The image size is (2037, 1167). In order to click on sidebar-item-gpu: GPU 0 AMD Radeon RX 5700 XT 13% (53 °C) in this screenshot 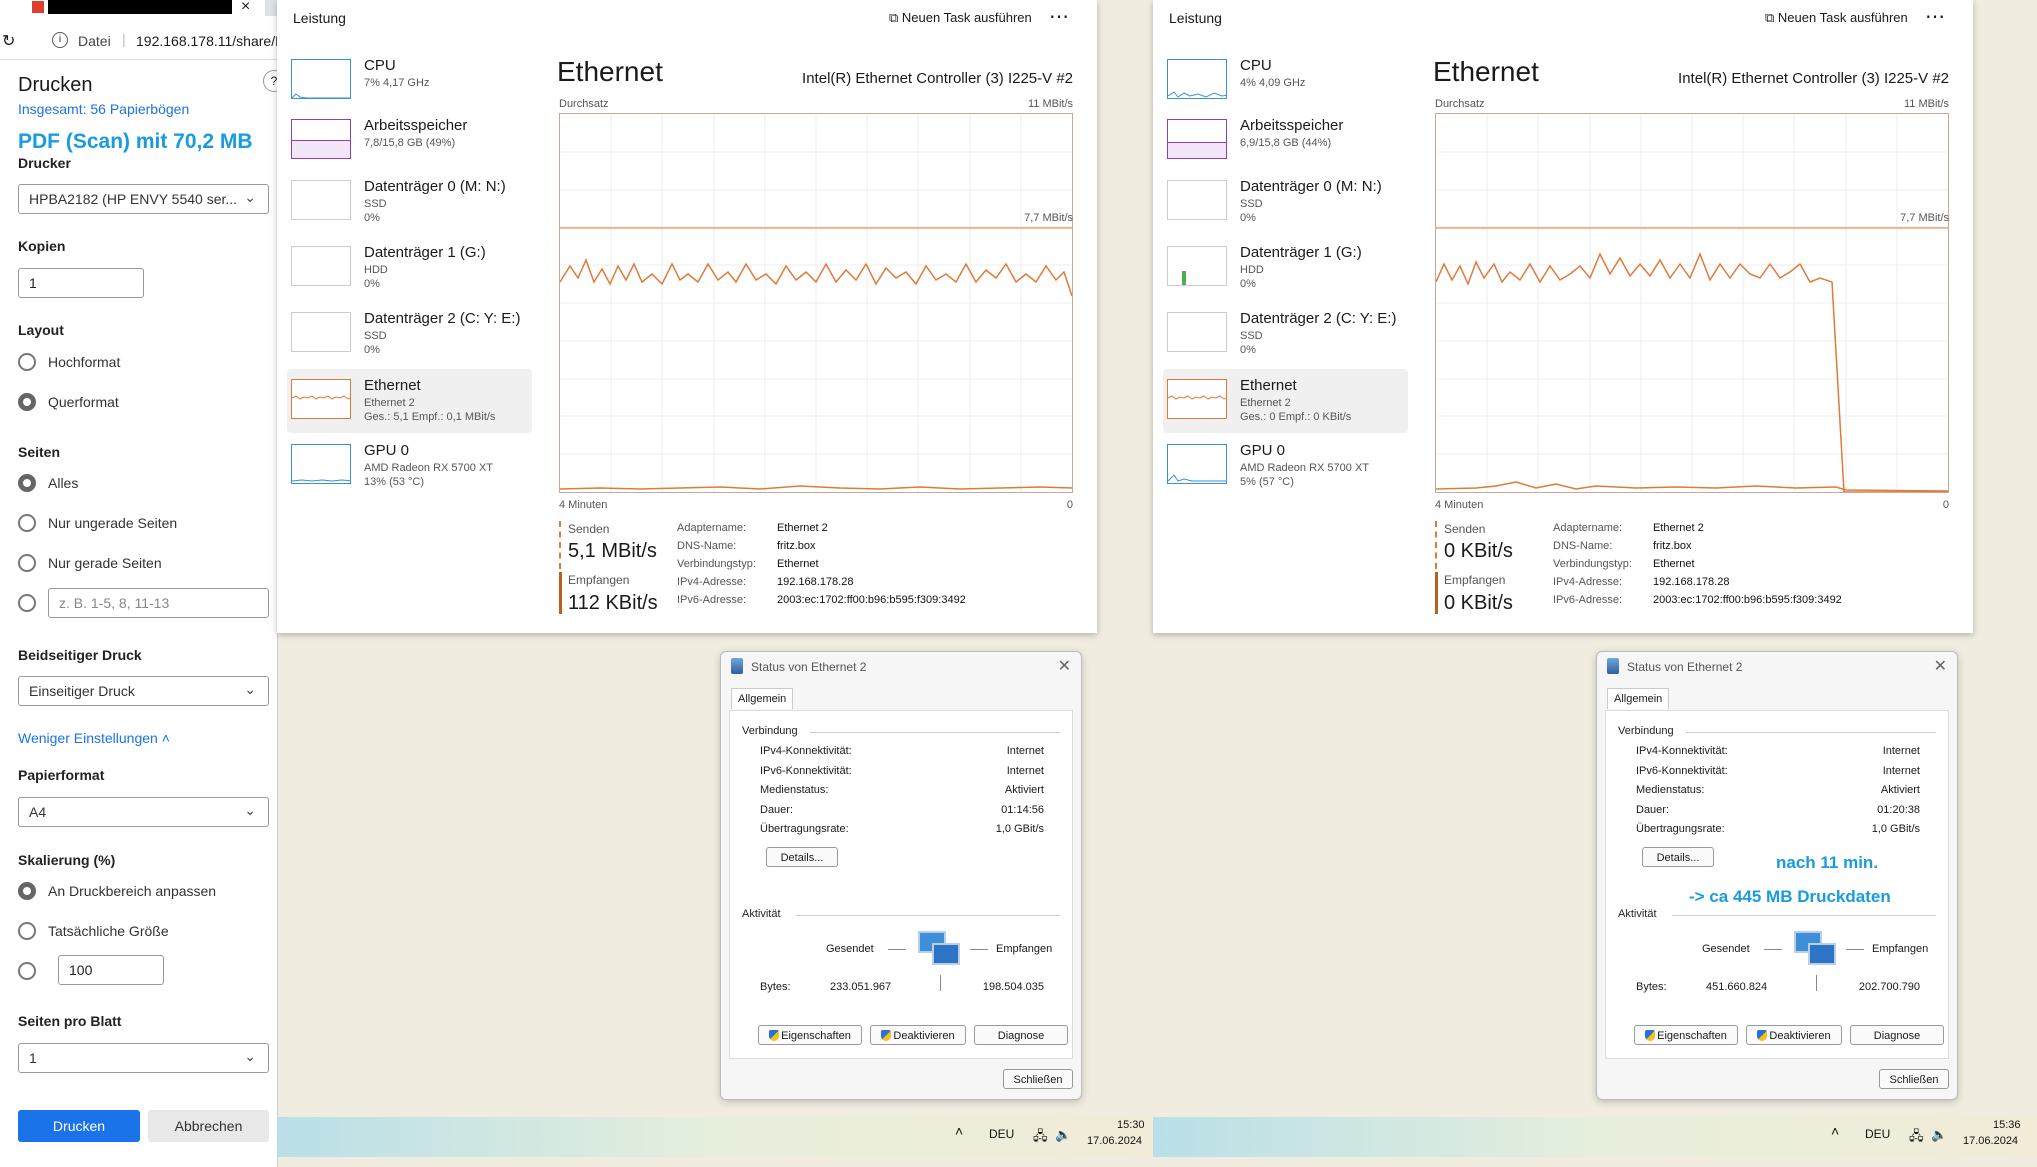, I will do `click(409, 471)`.